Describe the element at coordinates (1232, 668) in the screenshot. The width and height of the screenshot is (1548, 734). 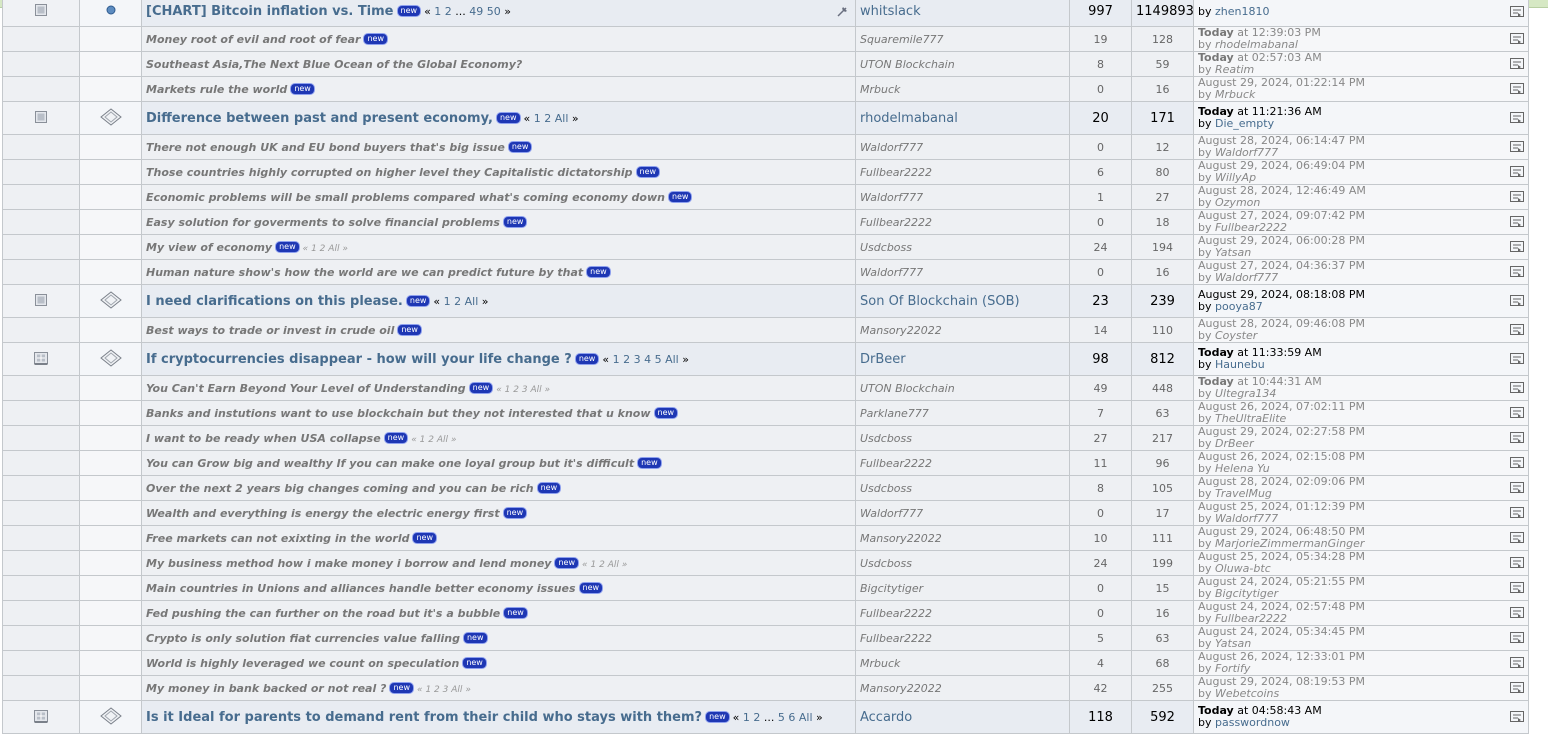
I see `last-post-user: Fortify` at that location.